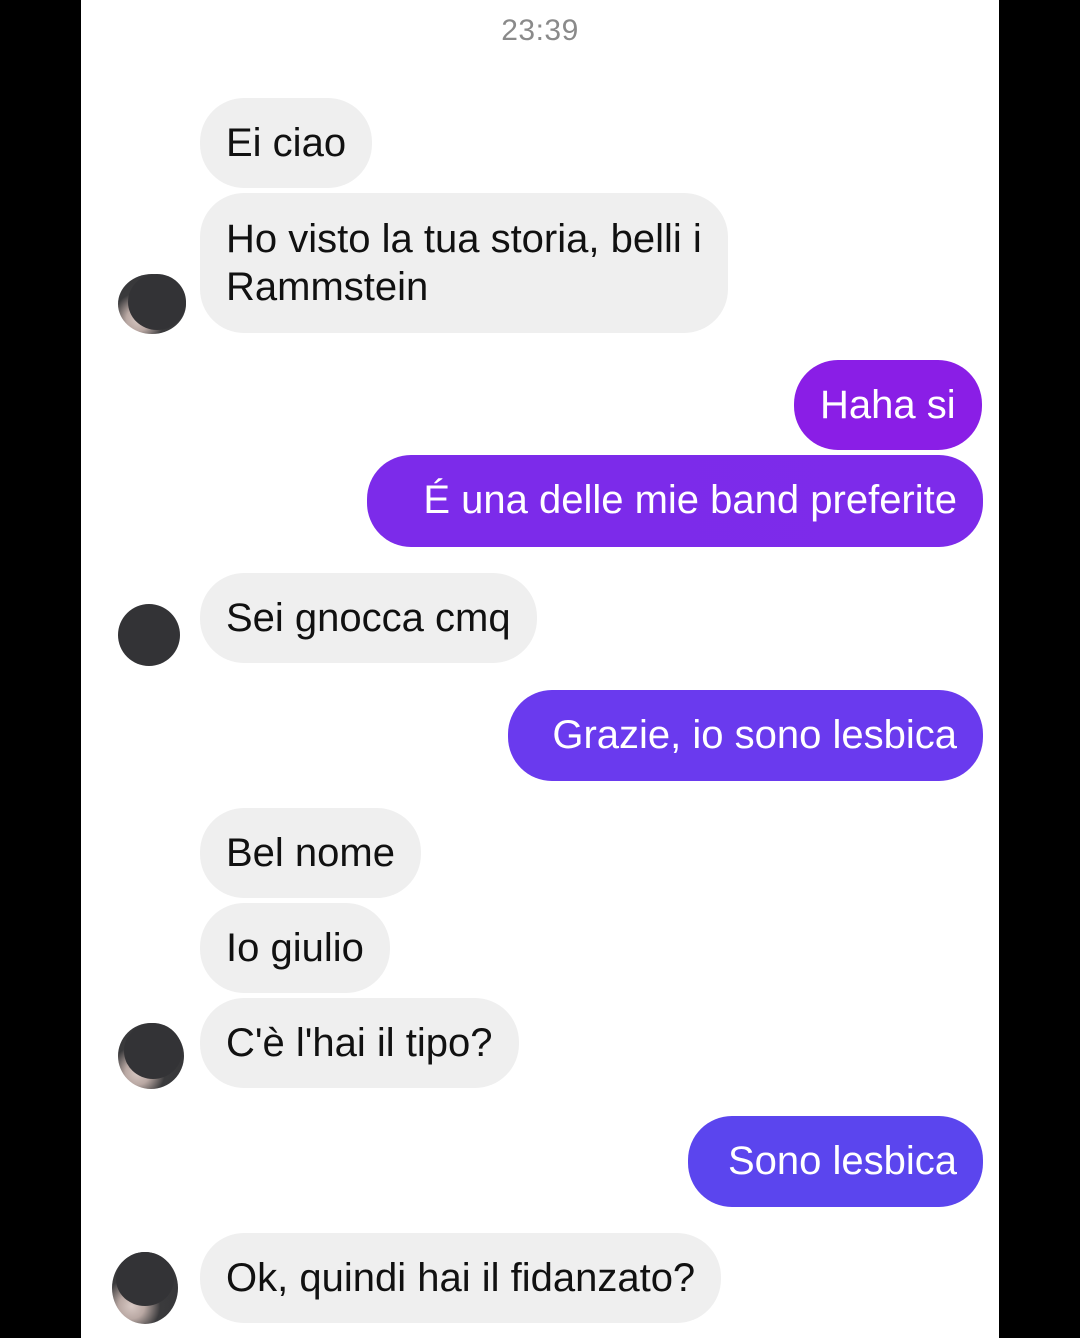 This screenshot has width=1080, height=1338. What do you see at coordinates (888, 405) in the screenshot?
I see `outgoing-message: Haha si` at bounding box center [888, 405].